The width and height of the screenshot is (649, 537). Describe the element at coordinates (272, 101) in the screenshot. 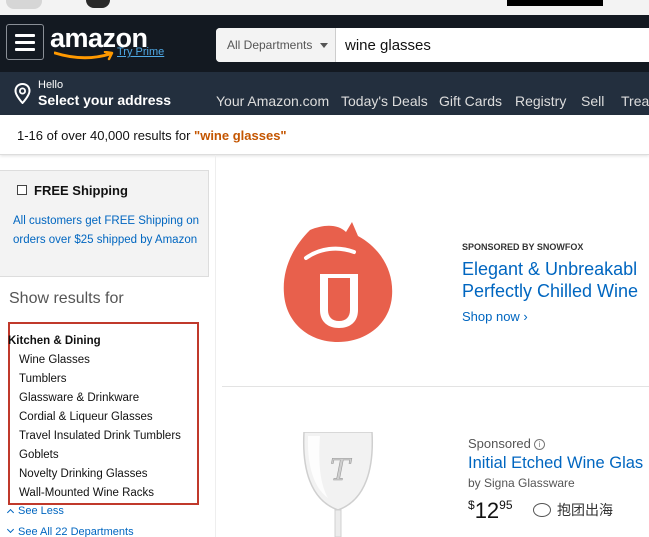

I see `nav-link-your-amazon: Your Amazon.com` at that location.